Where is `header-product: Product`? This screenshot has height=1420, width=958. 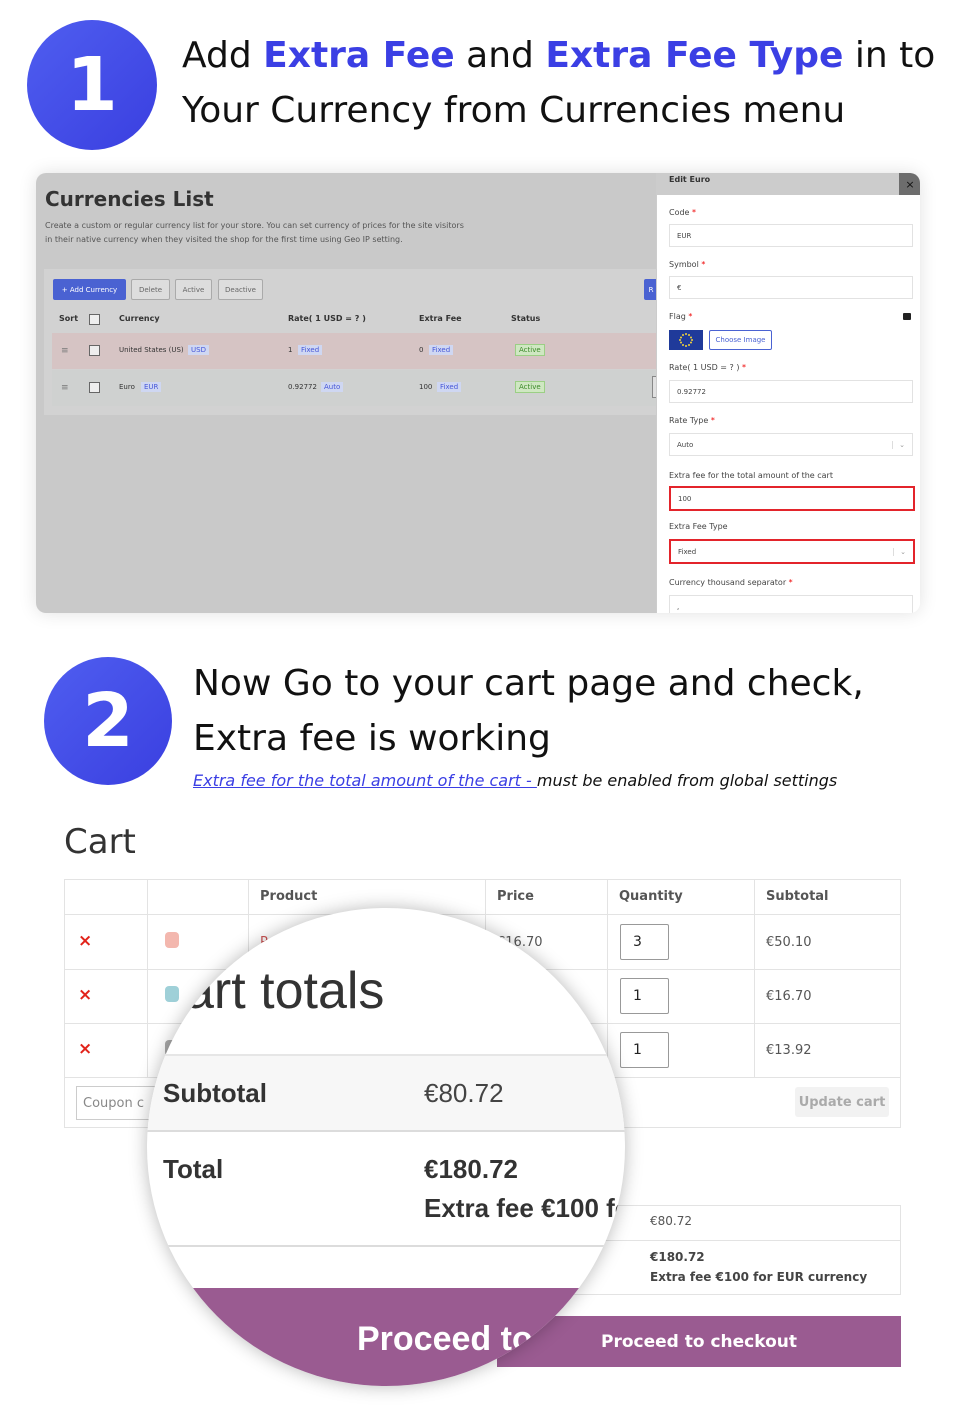
header-product: Product is located at coordinates (289, 896).